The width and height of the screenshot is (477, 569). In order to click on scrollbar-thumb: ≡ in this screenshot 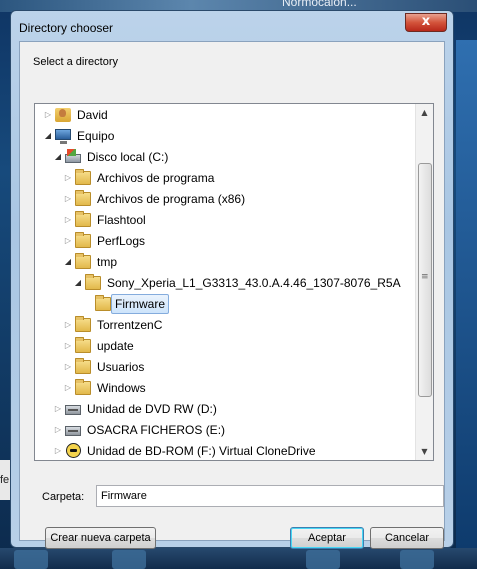, I will do `click(425, 280)`.